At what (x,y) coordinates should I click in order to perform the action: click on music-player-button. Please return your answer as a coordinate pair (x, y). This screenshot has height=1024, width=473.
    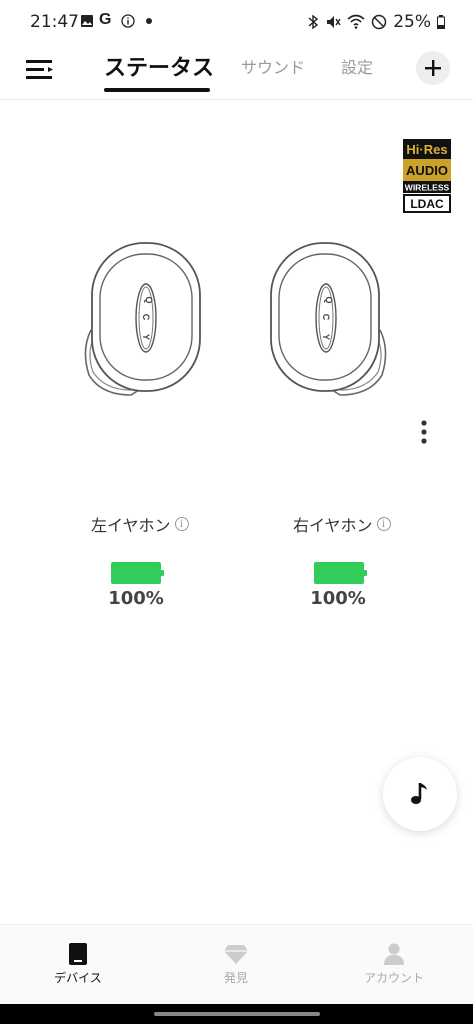
    Looking at the image, I should click on (420, 794).